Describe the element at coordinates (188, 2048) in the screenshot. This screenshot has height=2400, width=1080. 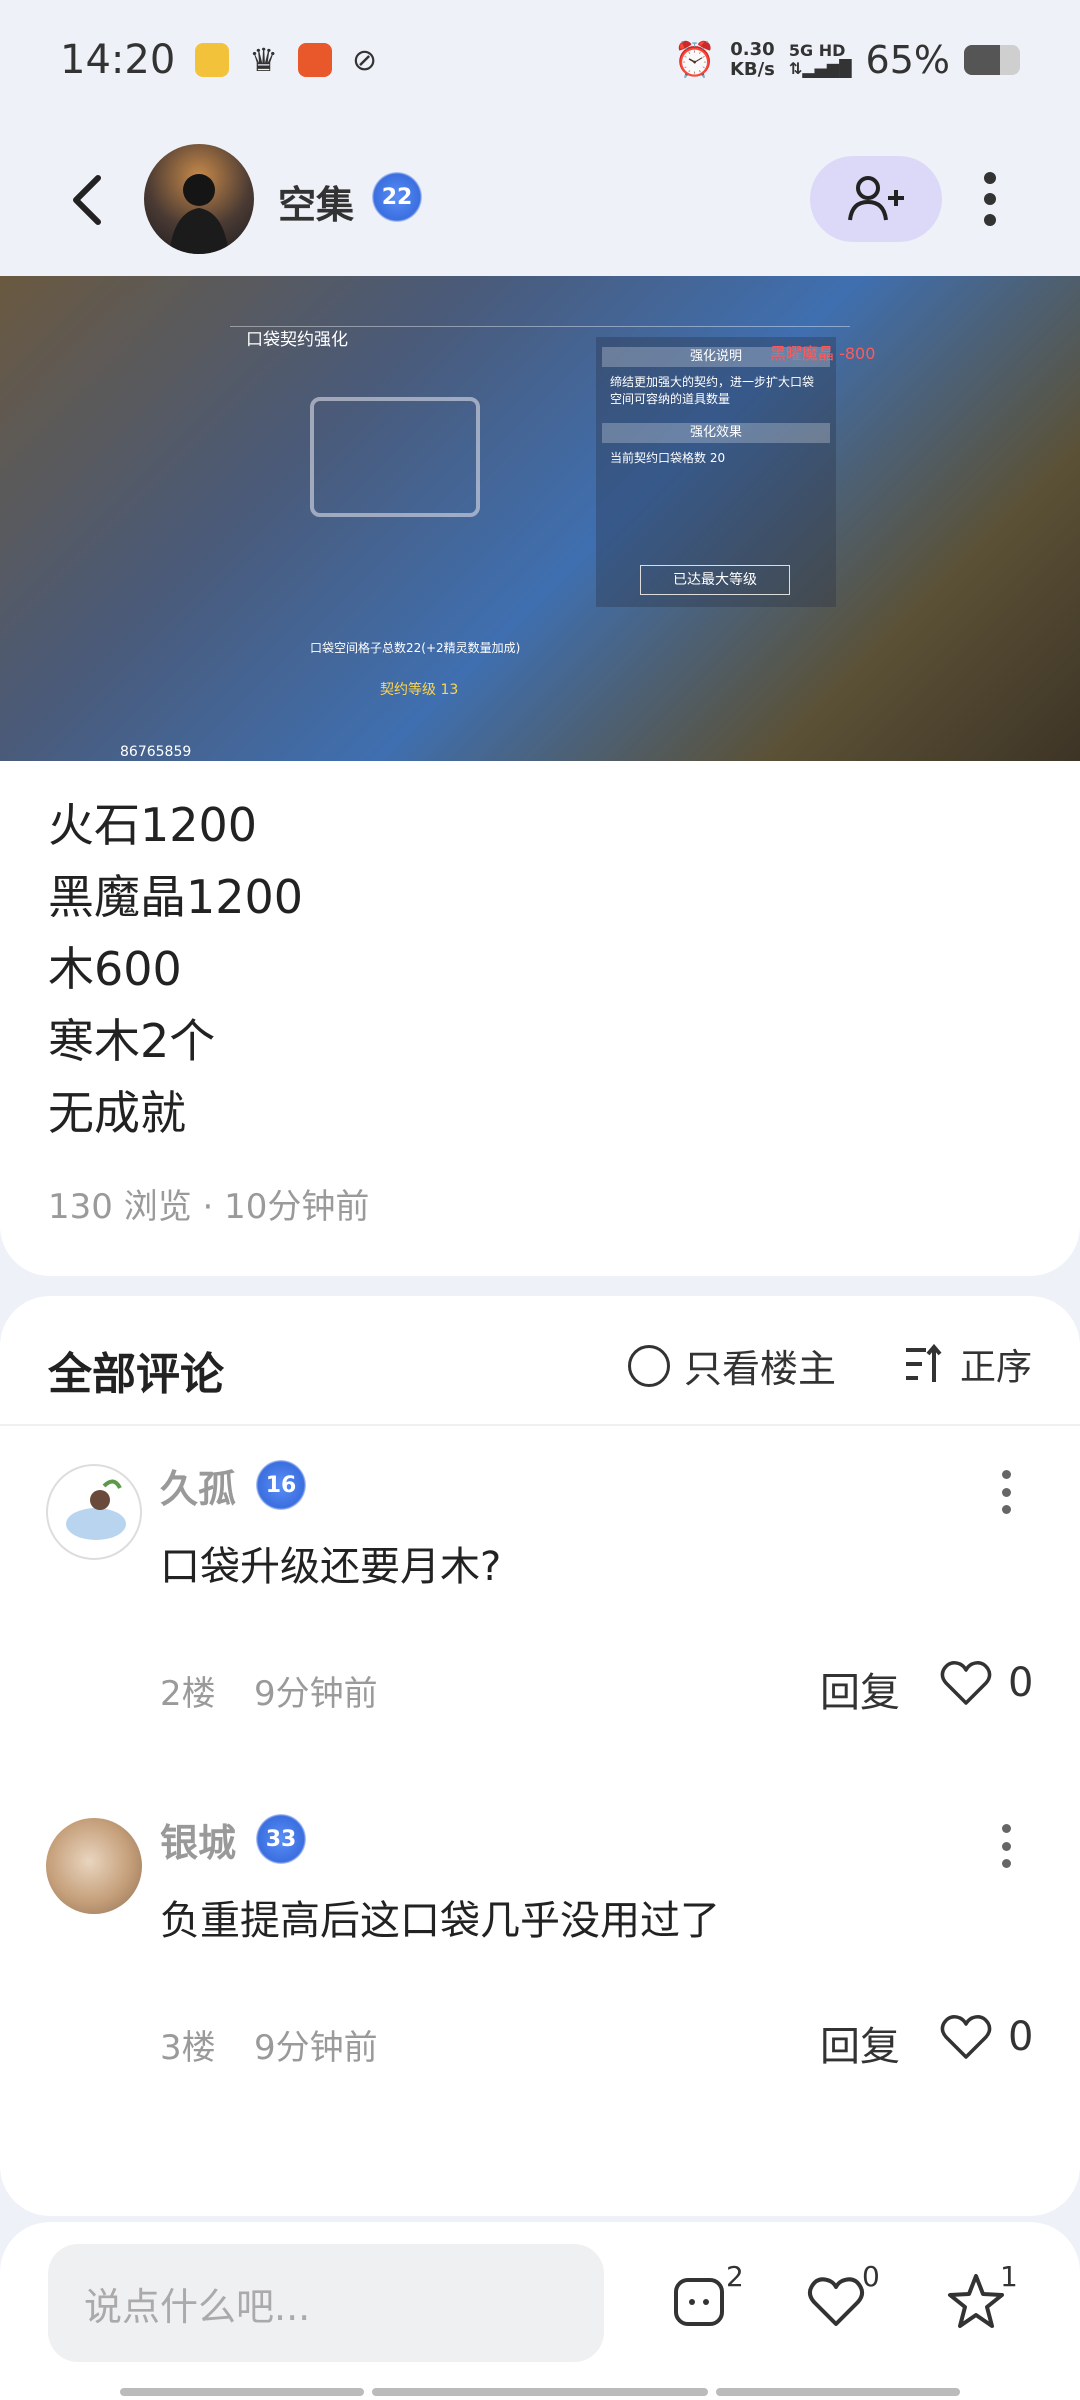
I see `comment-floor: 3楼` at that location.